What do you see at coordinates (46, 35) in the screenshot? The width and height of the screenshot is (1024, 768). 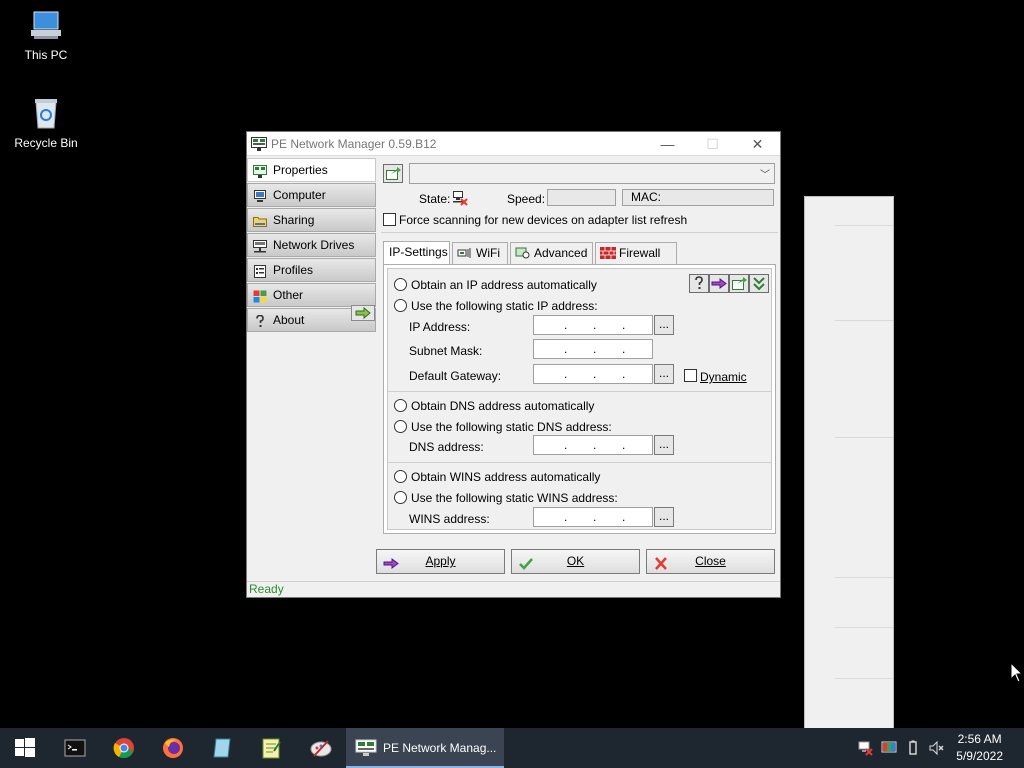 I see `desktop-icon-this-pc: This PC` at bounding box center [46, 35].